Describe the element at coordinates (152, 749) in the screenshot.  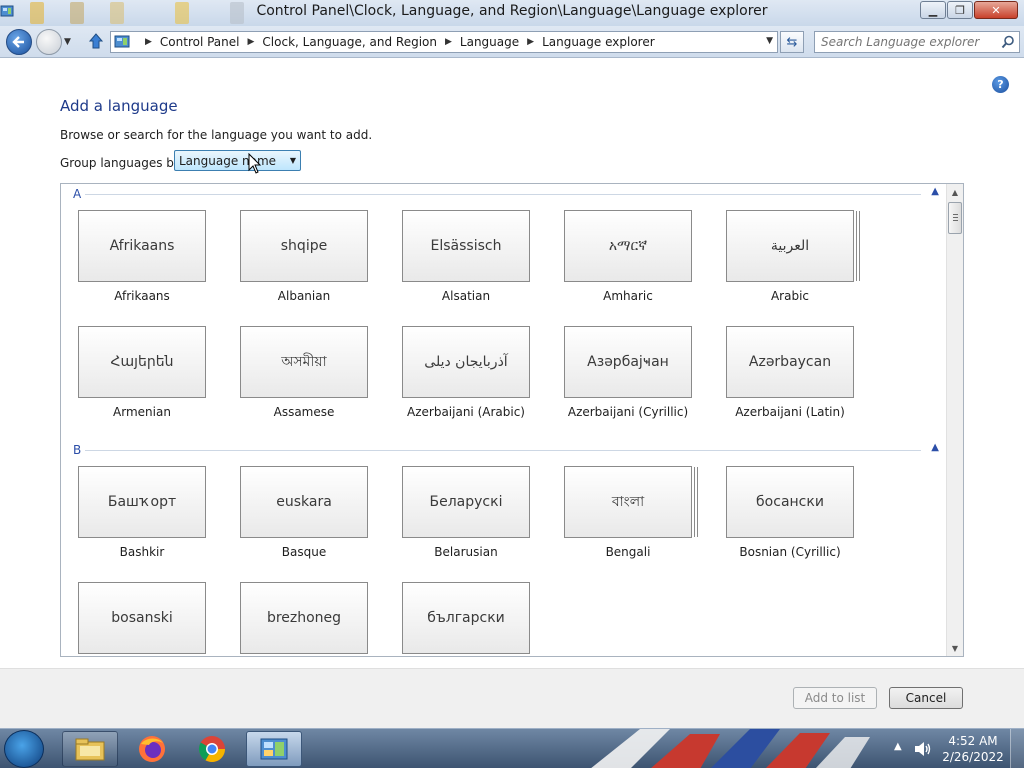
I see `firefox-icon` at that location.